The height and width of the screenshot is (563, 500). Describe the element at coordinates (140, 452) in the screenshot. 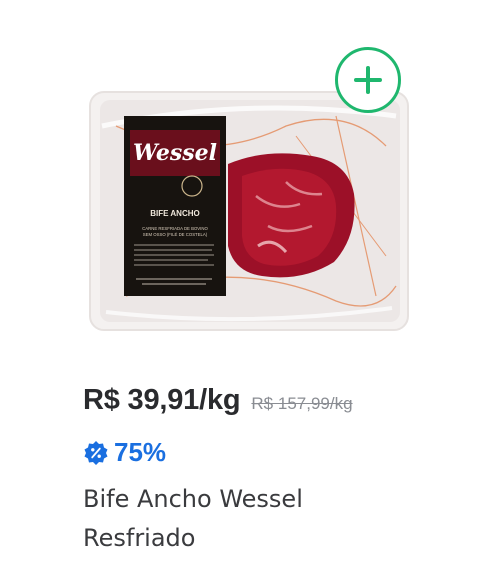

I see `discount-percentage: 75%` at that location.